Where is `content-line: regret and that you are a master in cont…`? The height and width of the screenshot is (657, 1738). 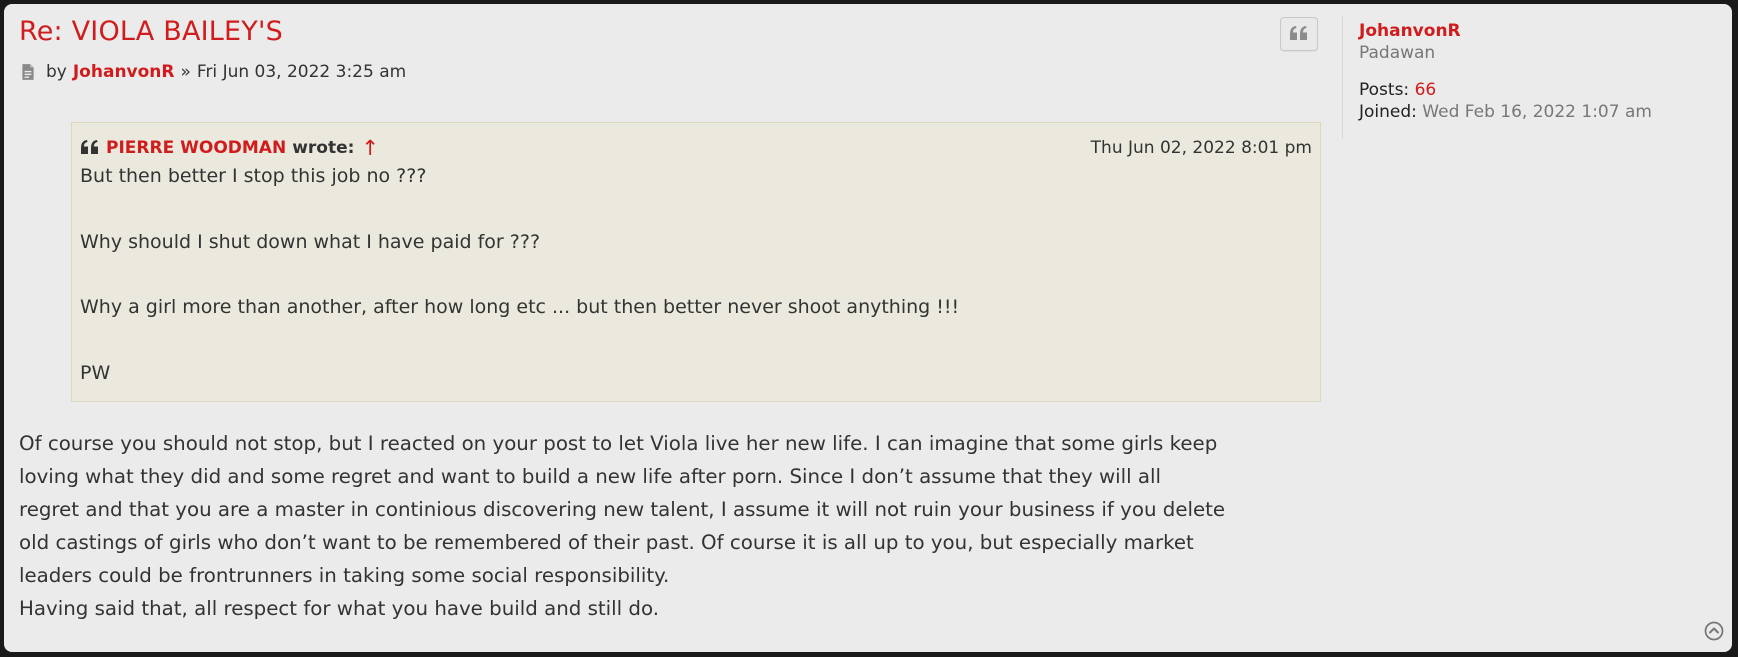 content-line: regret and that you are a master in cont… is located at coordinates (622, 509).